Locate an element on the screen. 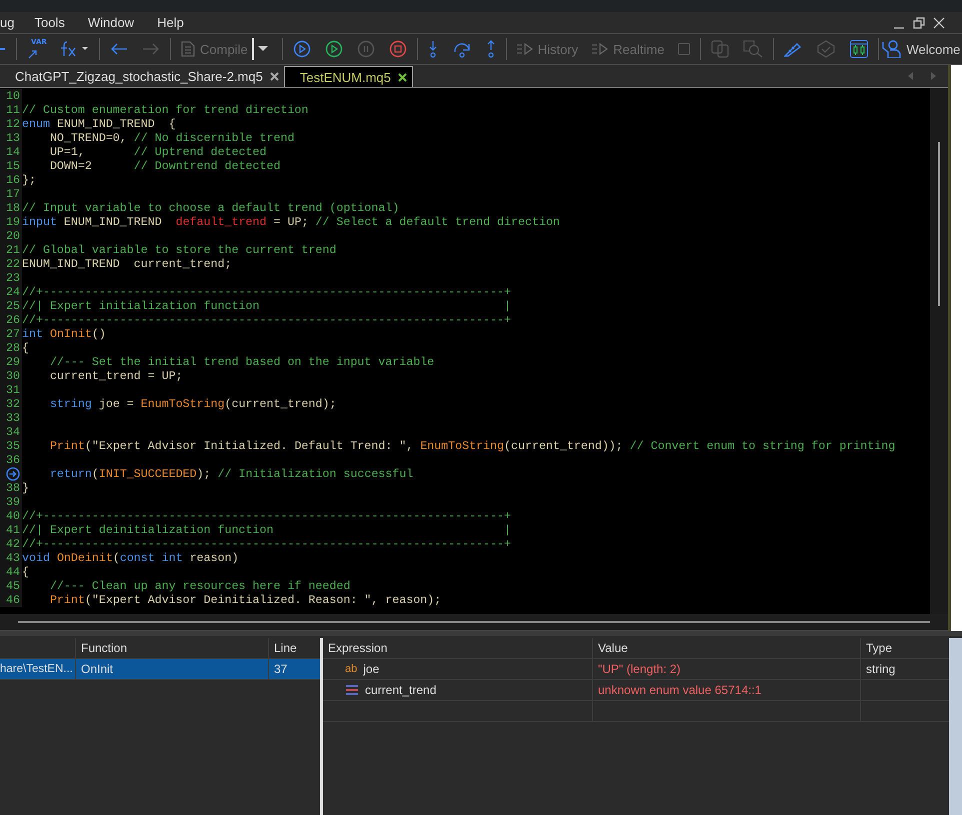 Image resolution: width=962 pixels, height=815 pixels. line-number: 32 is located at coordinates (11, 404).